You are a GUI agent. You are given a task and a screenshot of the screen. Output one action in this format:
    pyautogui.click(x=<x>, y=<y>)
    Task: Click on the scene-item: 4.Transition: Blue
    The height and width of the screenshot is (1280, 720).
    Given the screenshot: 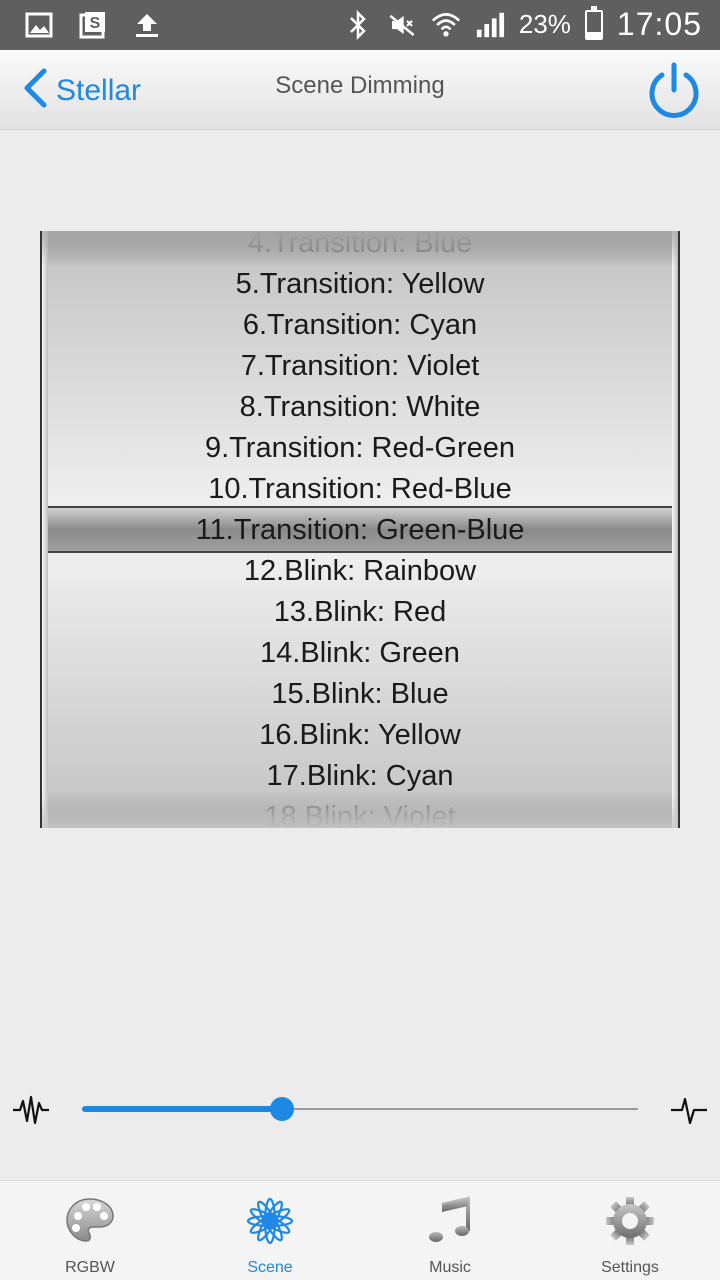 What is the action you would take?
    pyautogui.click(x=360, y=247)
    